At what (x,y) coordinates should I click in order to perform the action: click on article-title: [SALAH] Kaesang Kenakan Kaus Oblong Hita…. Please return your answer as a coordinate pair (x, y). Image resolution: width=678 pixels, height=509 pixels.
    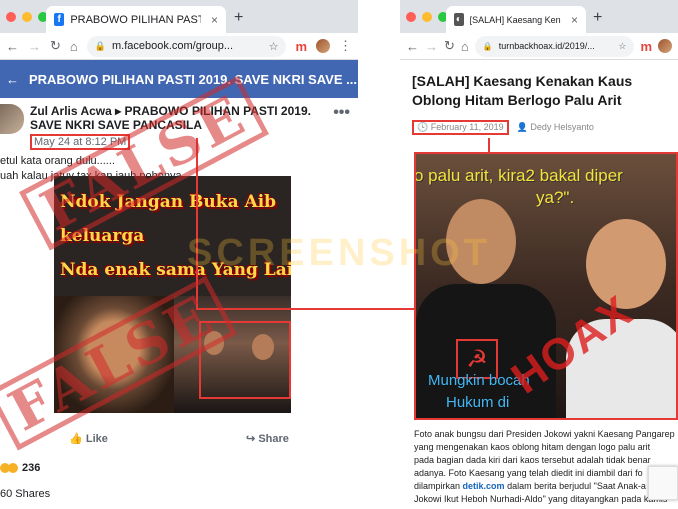
    Looking at the image, I should click on (522, 90).